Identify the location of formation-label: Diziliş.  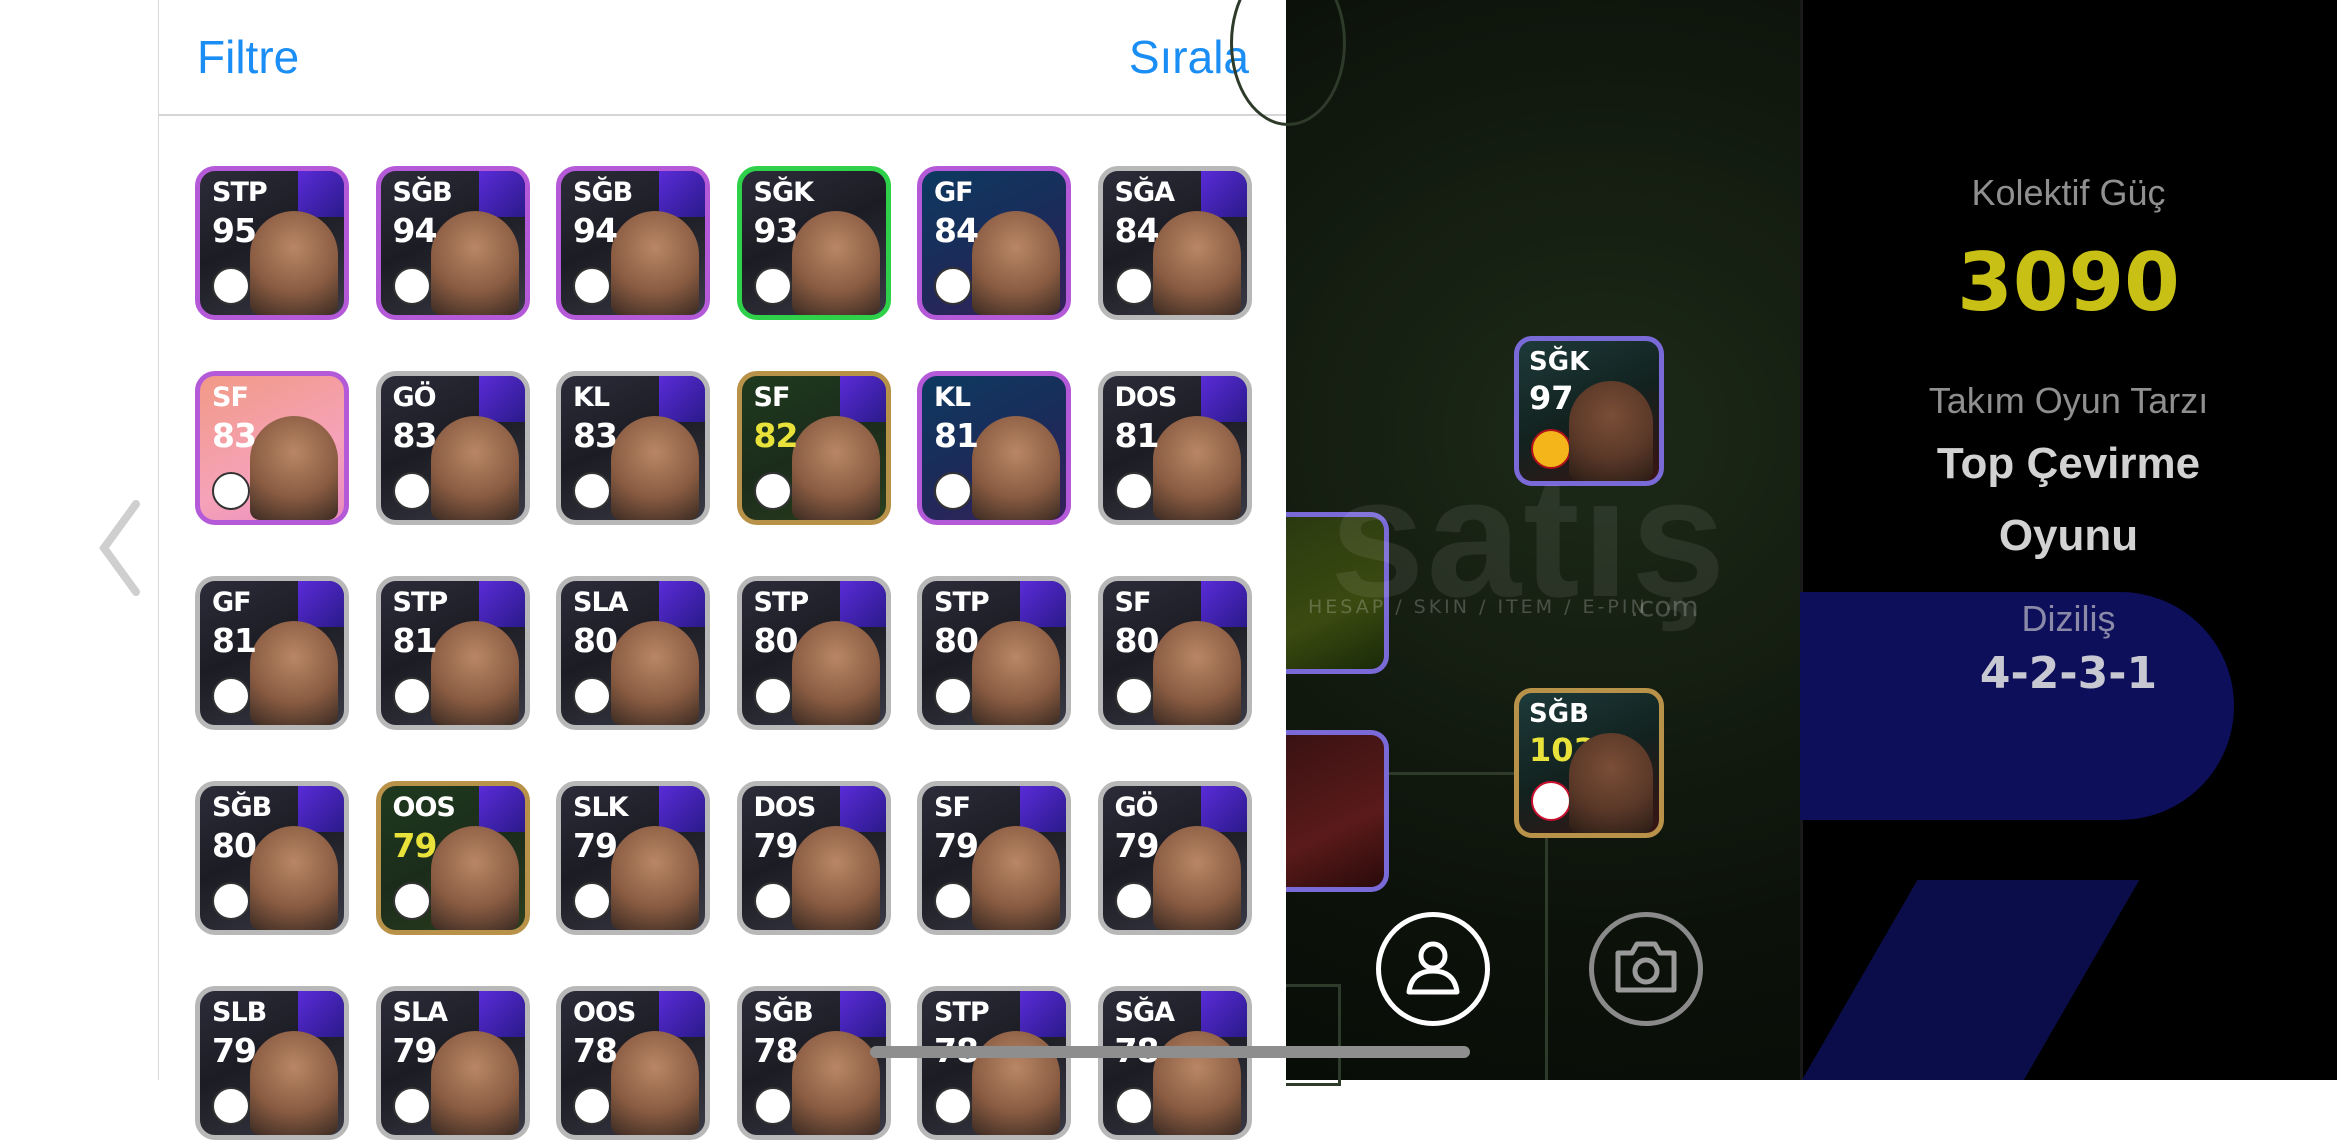
(2068, 619).